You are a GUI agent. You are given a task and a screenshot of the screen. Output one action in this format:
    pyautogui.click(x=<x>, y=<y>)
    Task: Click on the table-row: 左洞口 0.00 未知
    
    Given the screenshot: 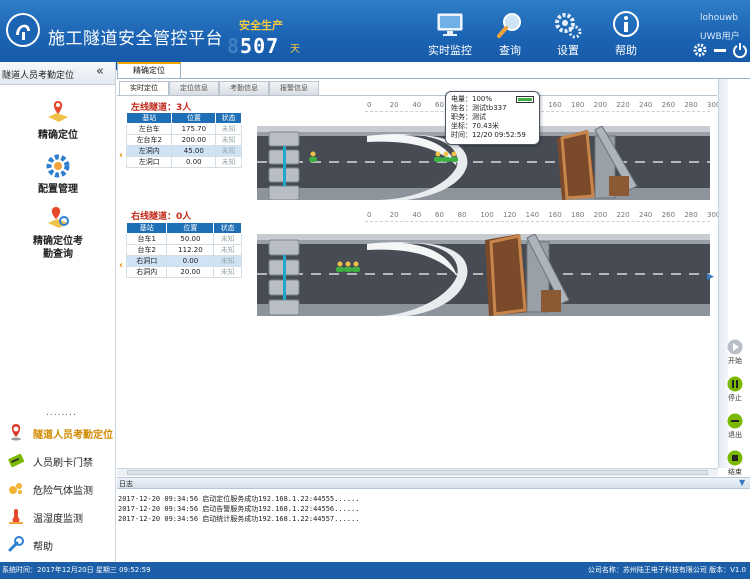 What is the action you would take?
    pyautogui.click(x=183, y=162)
    